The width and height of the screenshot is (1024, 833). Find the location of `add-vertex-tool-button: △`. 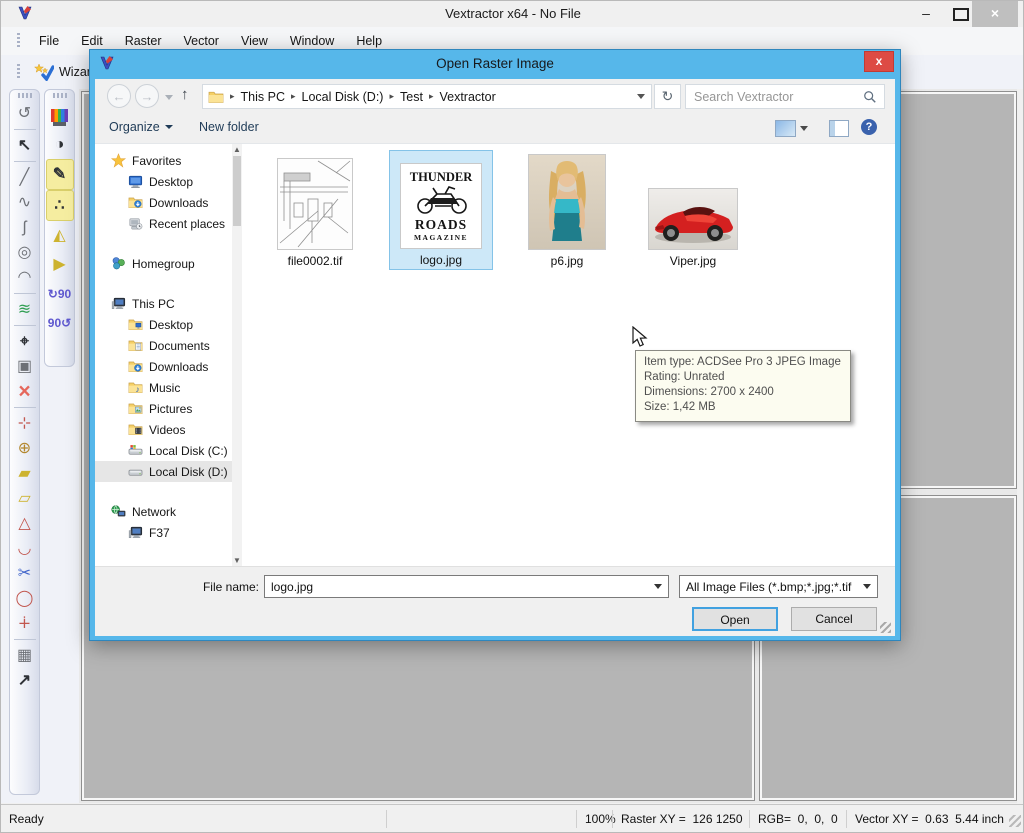

add-vertex-tool-button: △ is located at coordinates (25, 523).